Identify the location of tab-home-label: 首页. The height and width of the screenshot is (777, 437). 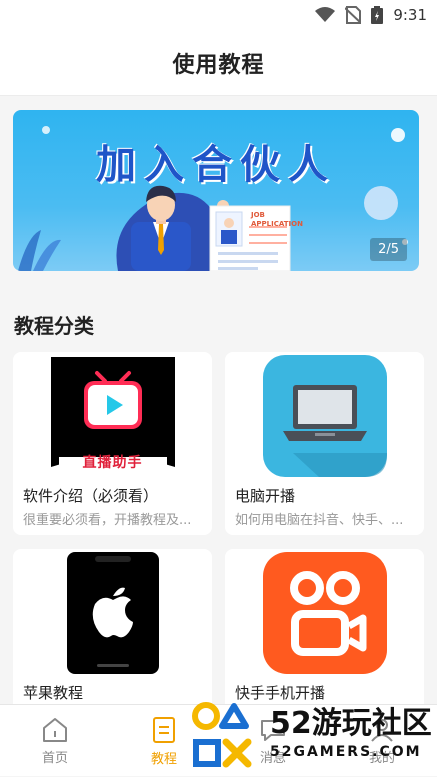
(54, 758).